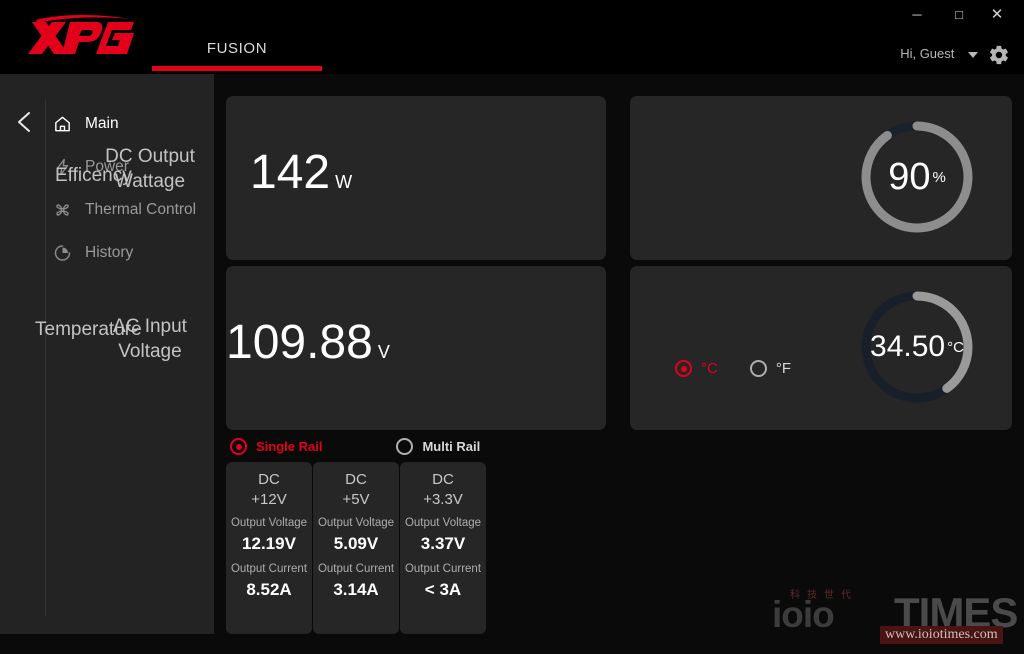  What do you see at coordinates (383, 352) in the screenshot?
I see `ac-input-voltage-unit: V` at bounding box center [383, 352].